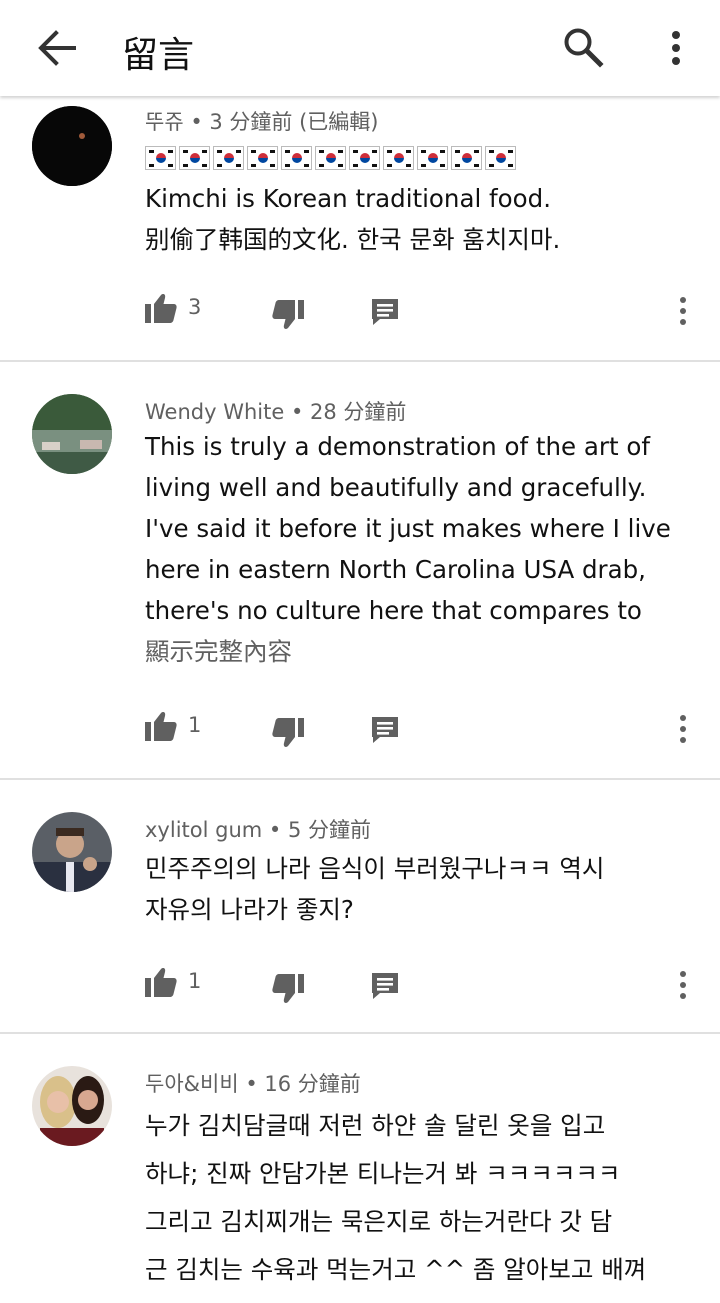  I want to click on comment-meta: xylitol gum • 5 分鐘前, so click(258, 829).